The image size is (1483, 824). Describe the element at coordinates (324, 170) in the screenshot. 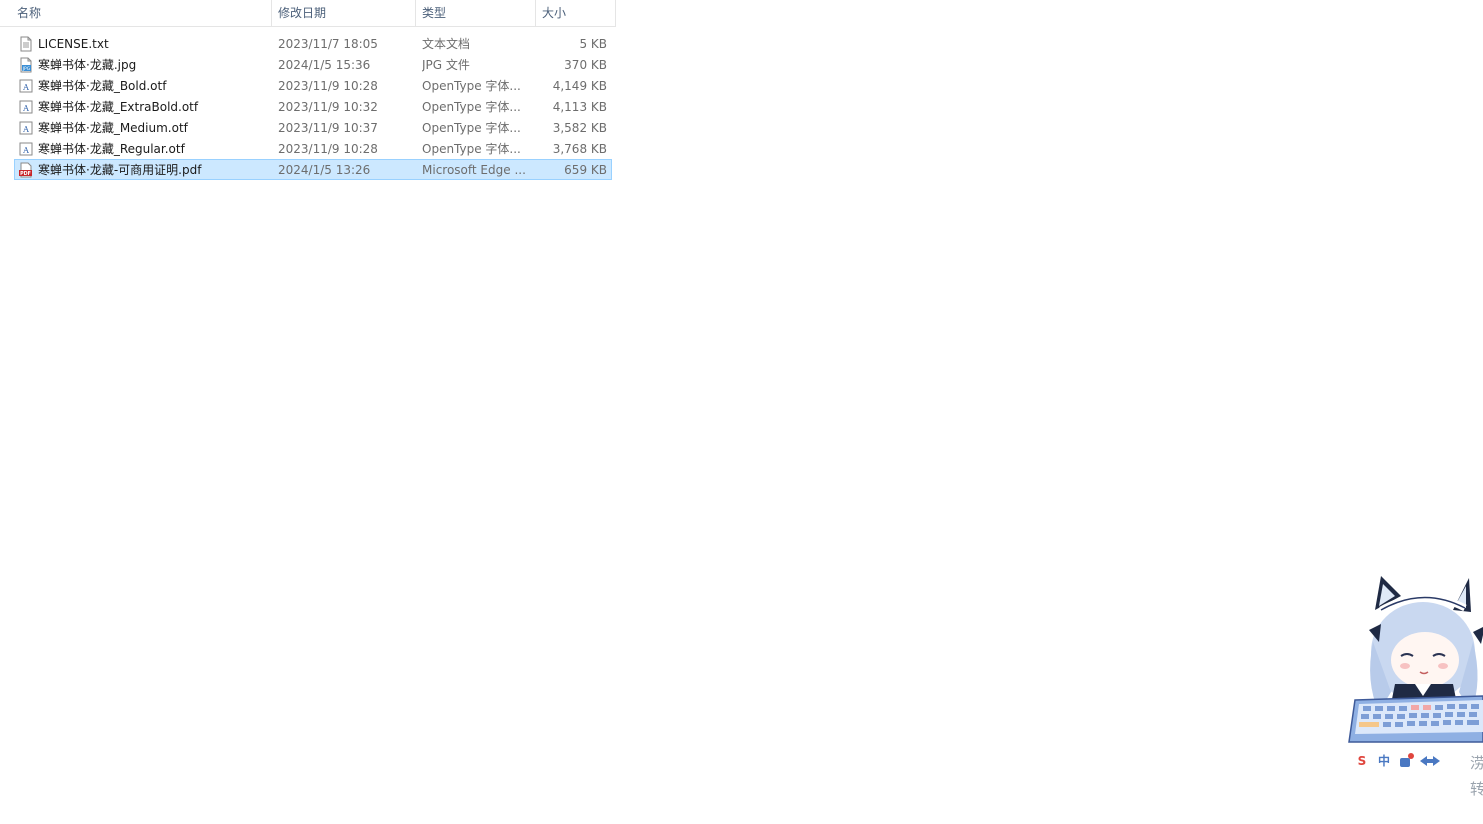

I see `file-date: 2024/1/5 13:26` at that location.